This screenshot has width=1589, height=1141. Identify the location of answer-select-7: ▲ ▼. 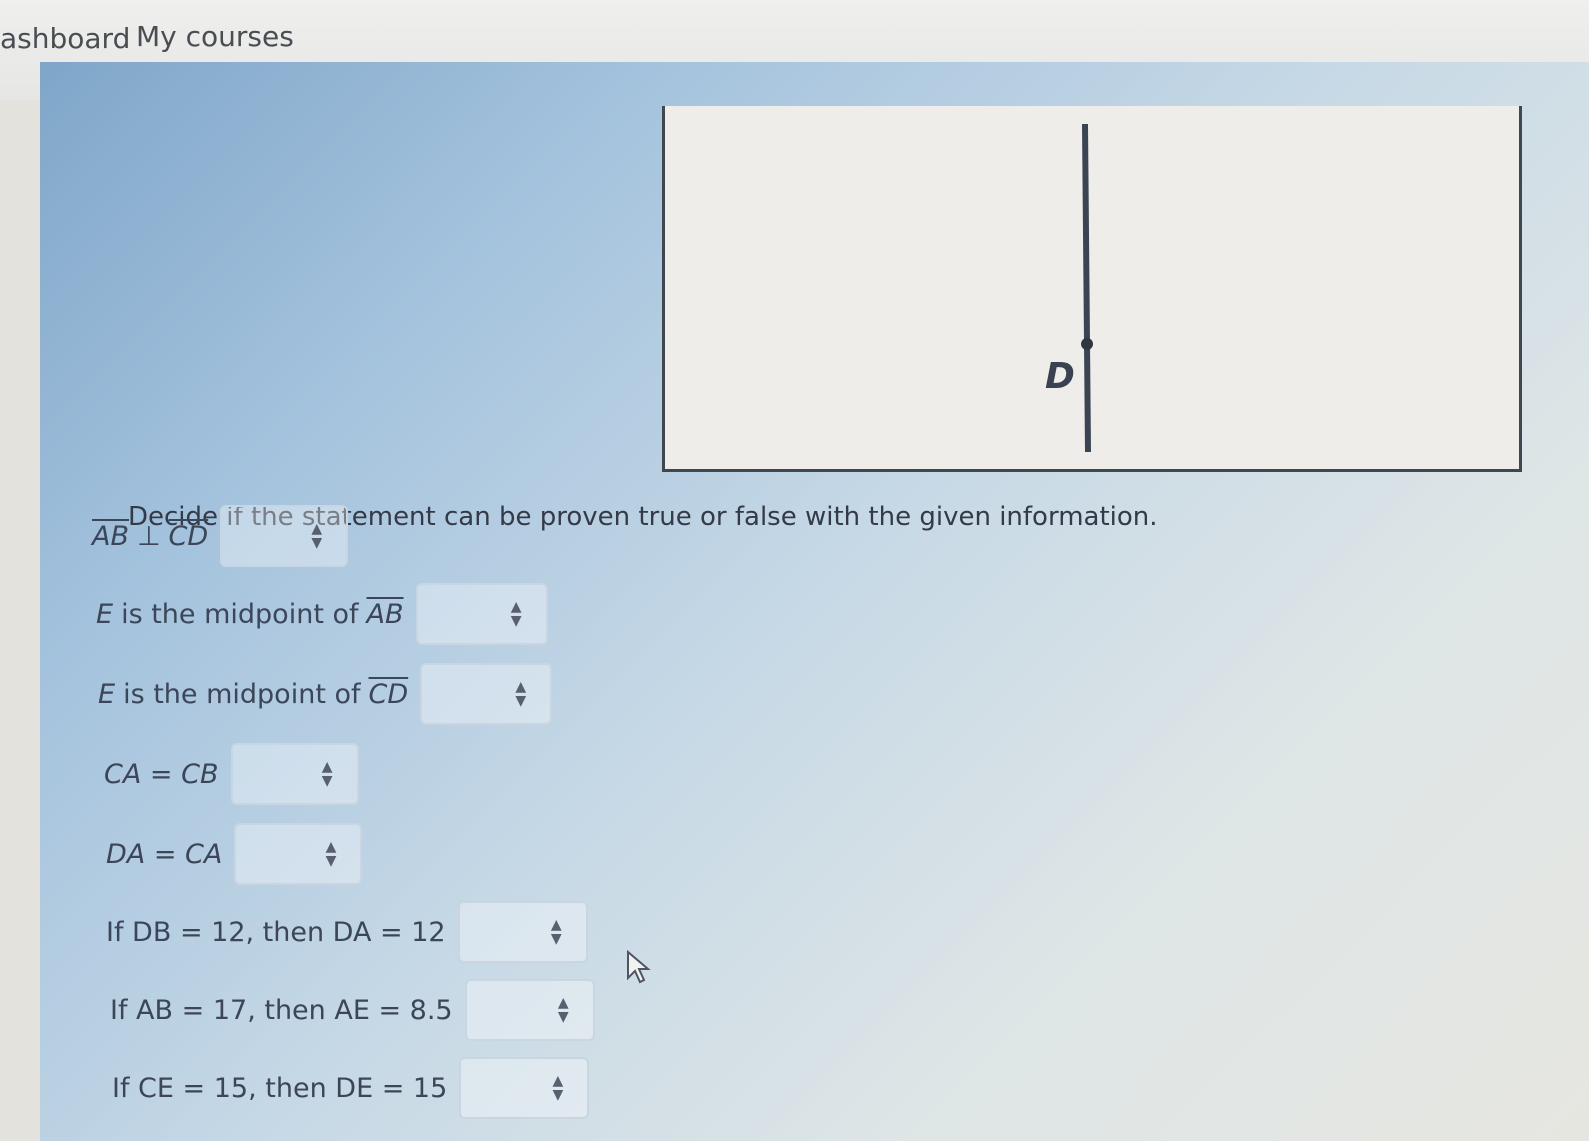
(529, 1010).